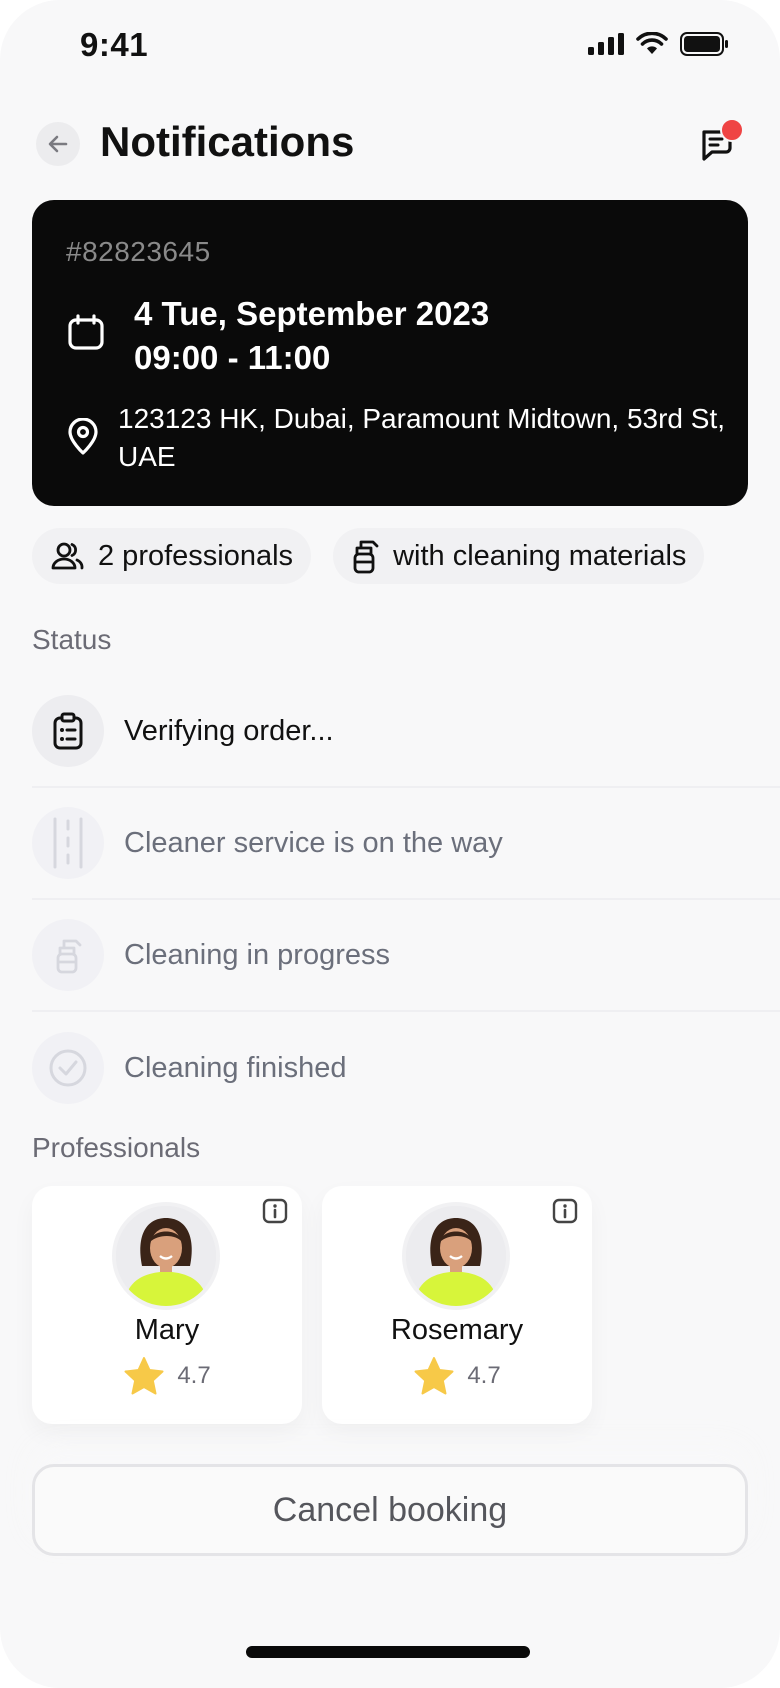  I want to click on signal-icon, so click(606, 44).